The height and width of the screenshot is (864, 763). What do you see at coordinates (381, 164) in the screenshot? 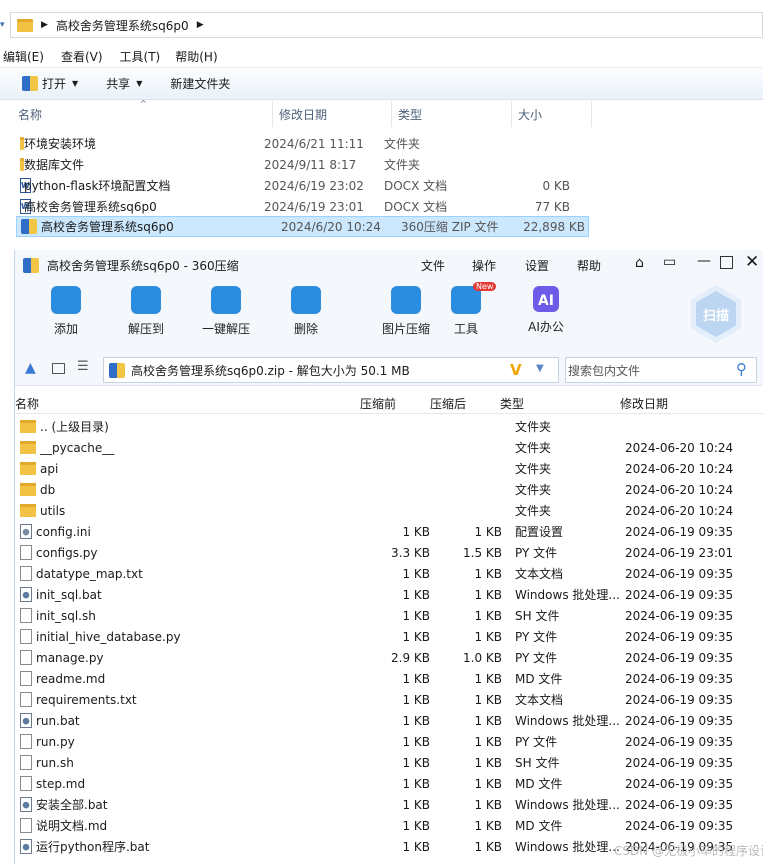
I see `file-row: 数据库文件 2024/9/11 8:17 文件夹` at bounding box center [381, 164].